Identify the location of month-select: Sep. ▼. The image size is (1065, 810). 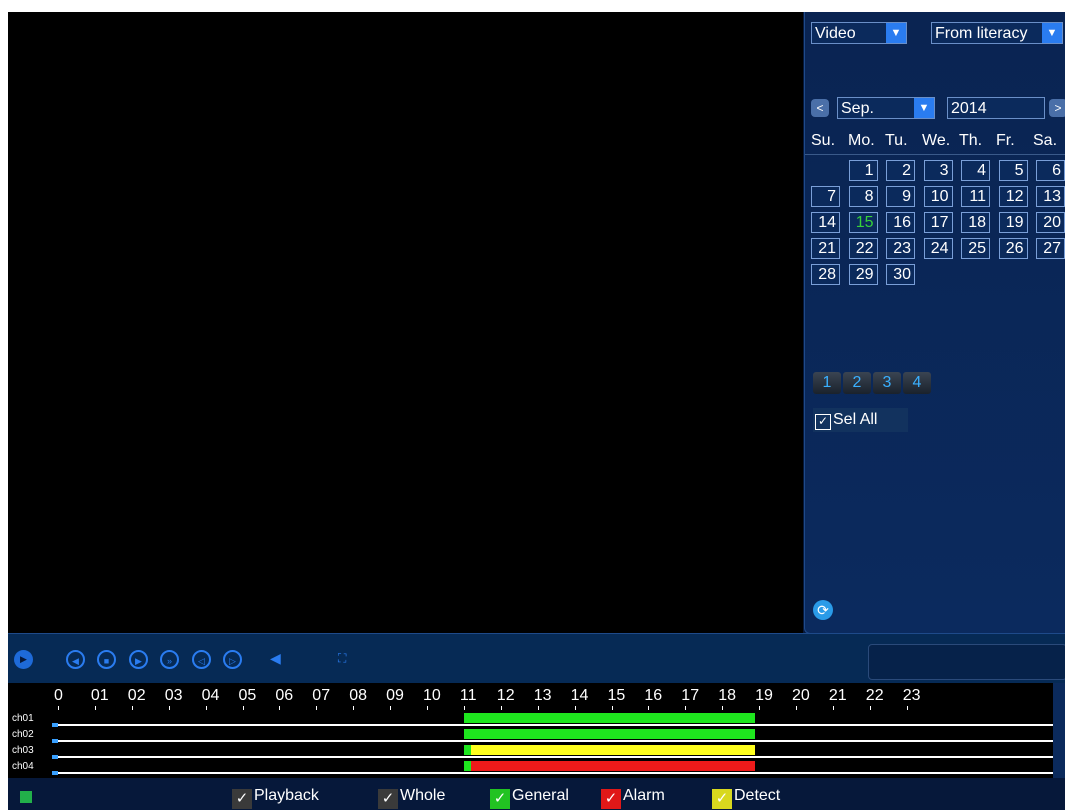
(886, 108).